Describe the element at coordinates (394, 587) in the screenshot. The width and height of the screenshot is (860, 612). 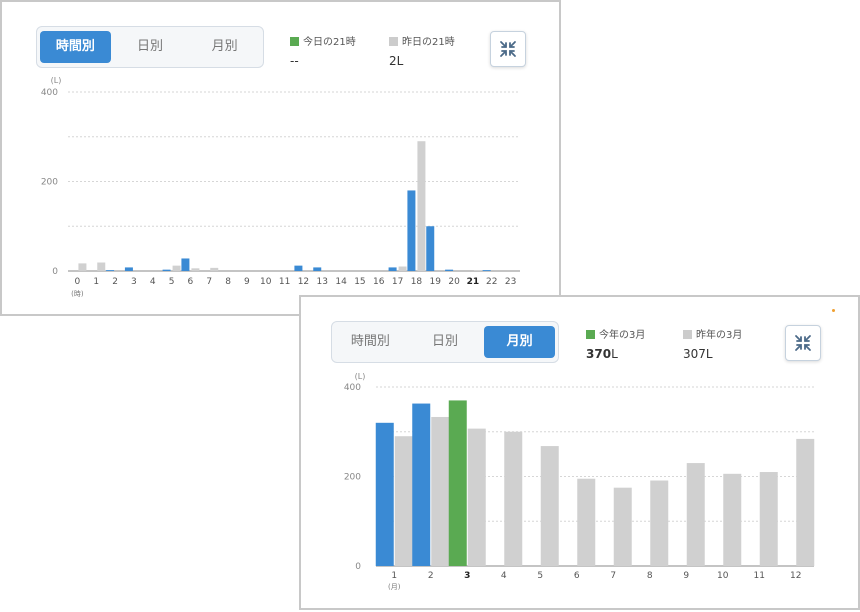
I see `x-unit-label: (月)` at that location.